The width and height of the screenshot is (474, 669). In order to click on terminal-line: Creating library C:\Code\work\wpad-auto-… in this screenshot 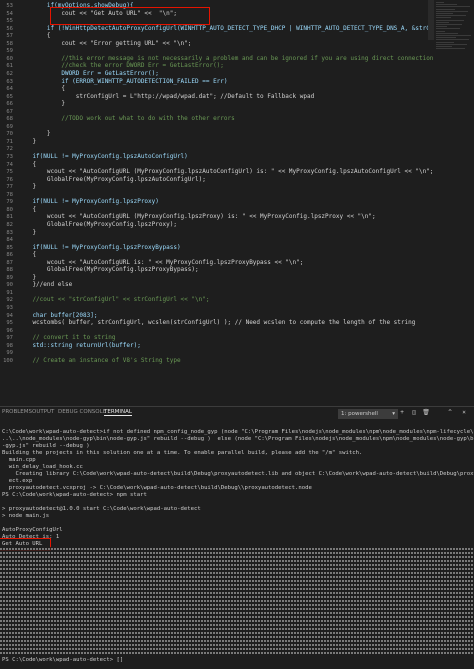, I will do `click(238, 474)`.